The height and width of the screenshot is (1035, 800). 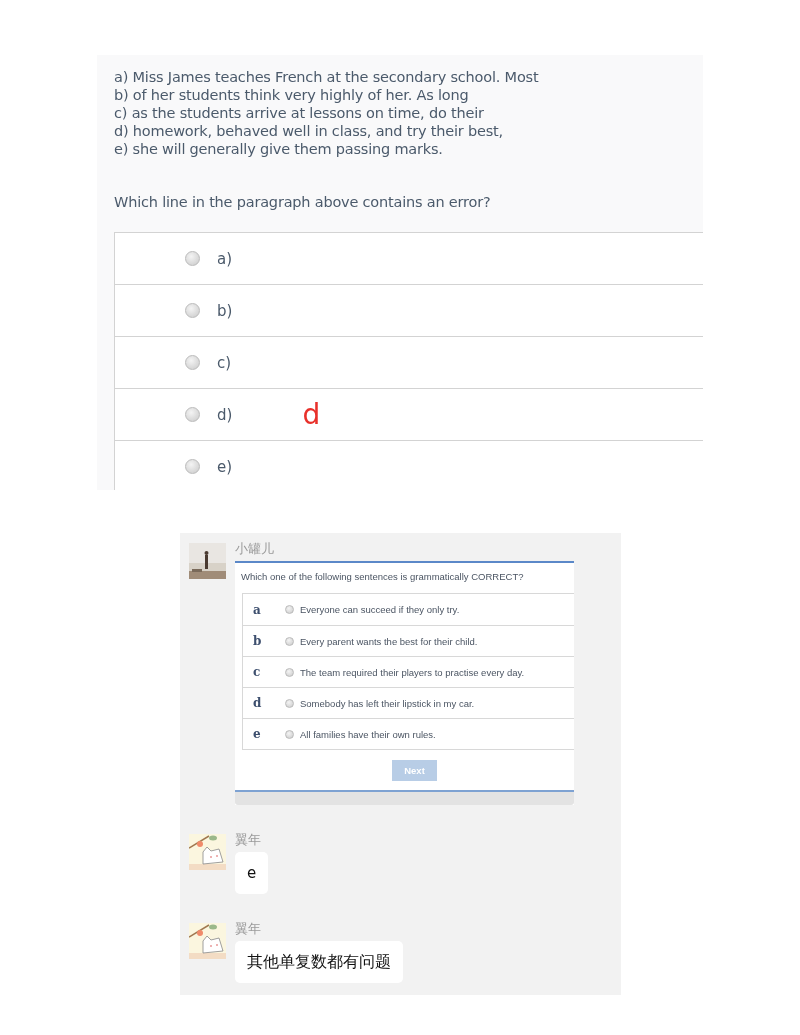 I want to click on handwritten-note: d, so click(x=311, y=414).